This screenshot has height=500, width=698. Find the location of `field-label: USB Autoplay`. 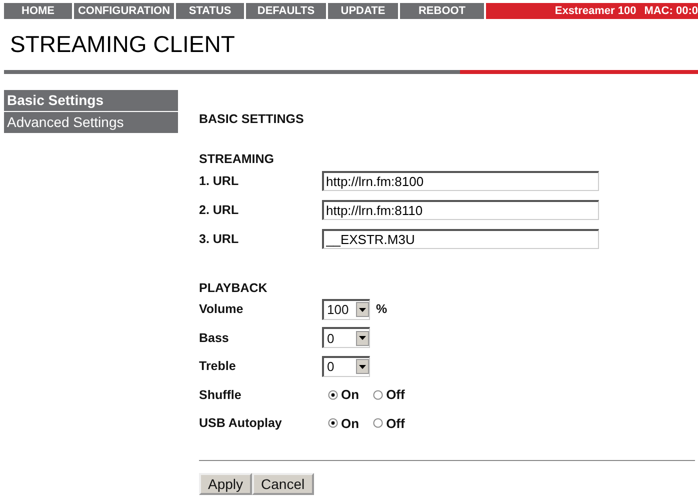

field-label: USB Autoplay is located at coordinates (240, 423).